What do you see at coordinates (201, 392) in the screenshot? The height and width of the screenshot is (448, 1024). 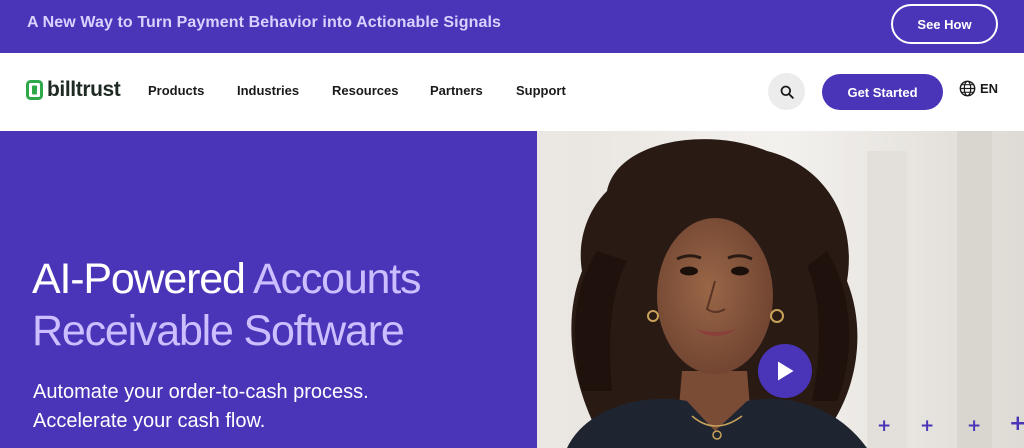 I see `hero-subtitle-line-1: Automate your order-to-cash process.` at bounding box center [201, 392].